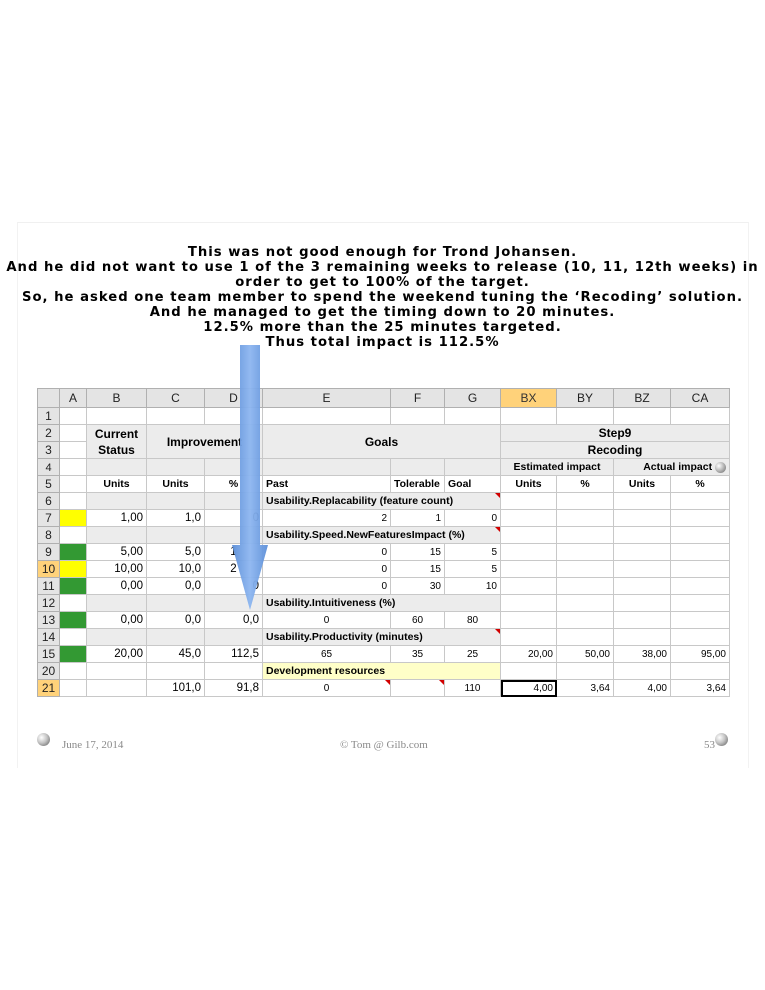 The image size is (765, 990). What do you see at coordinates (48, 518) in the screenshot?
I see `row-header: 7` at bounding box center [48, 518].